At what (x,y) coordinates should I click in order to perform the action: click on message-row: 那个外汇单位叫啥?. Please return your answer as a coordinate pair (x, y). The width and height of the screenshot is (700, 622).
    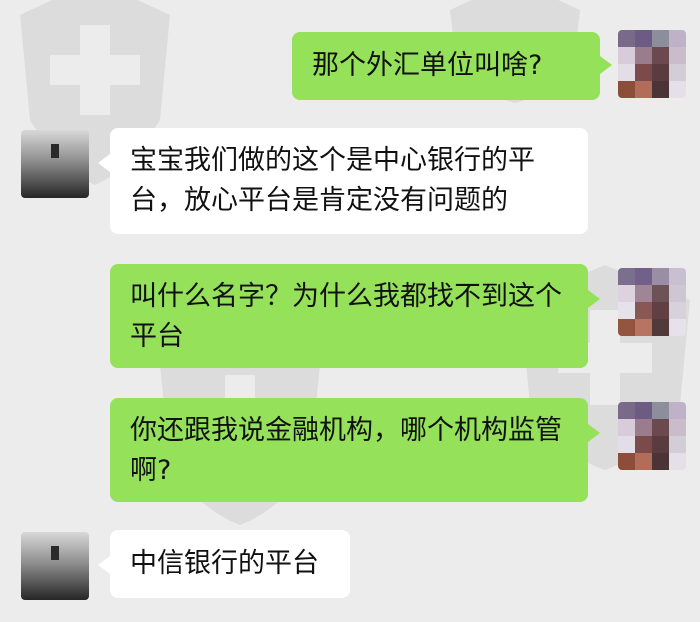
    Looking at the image, I should click on (350, 70).